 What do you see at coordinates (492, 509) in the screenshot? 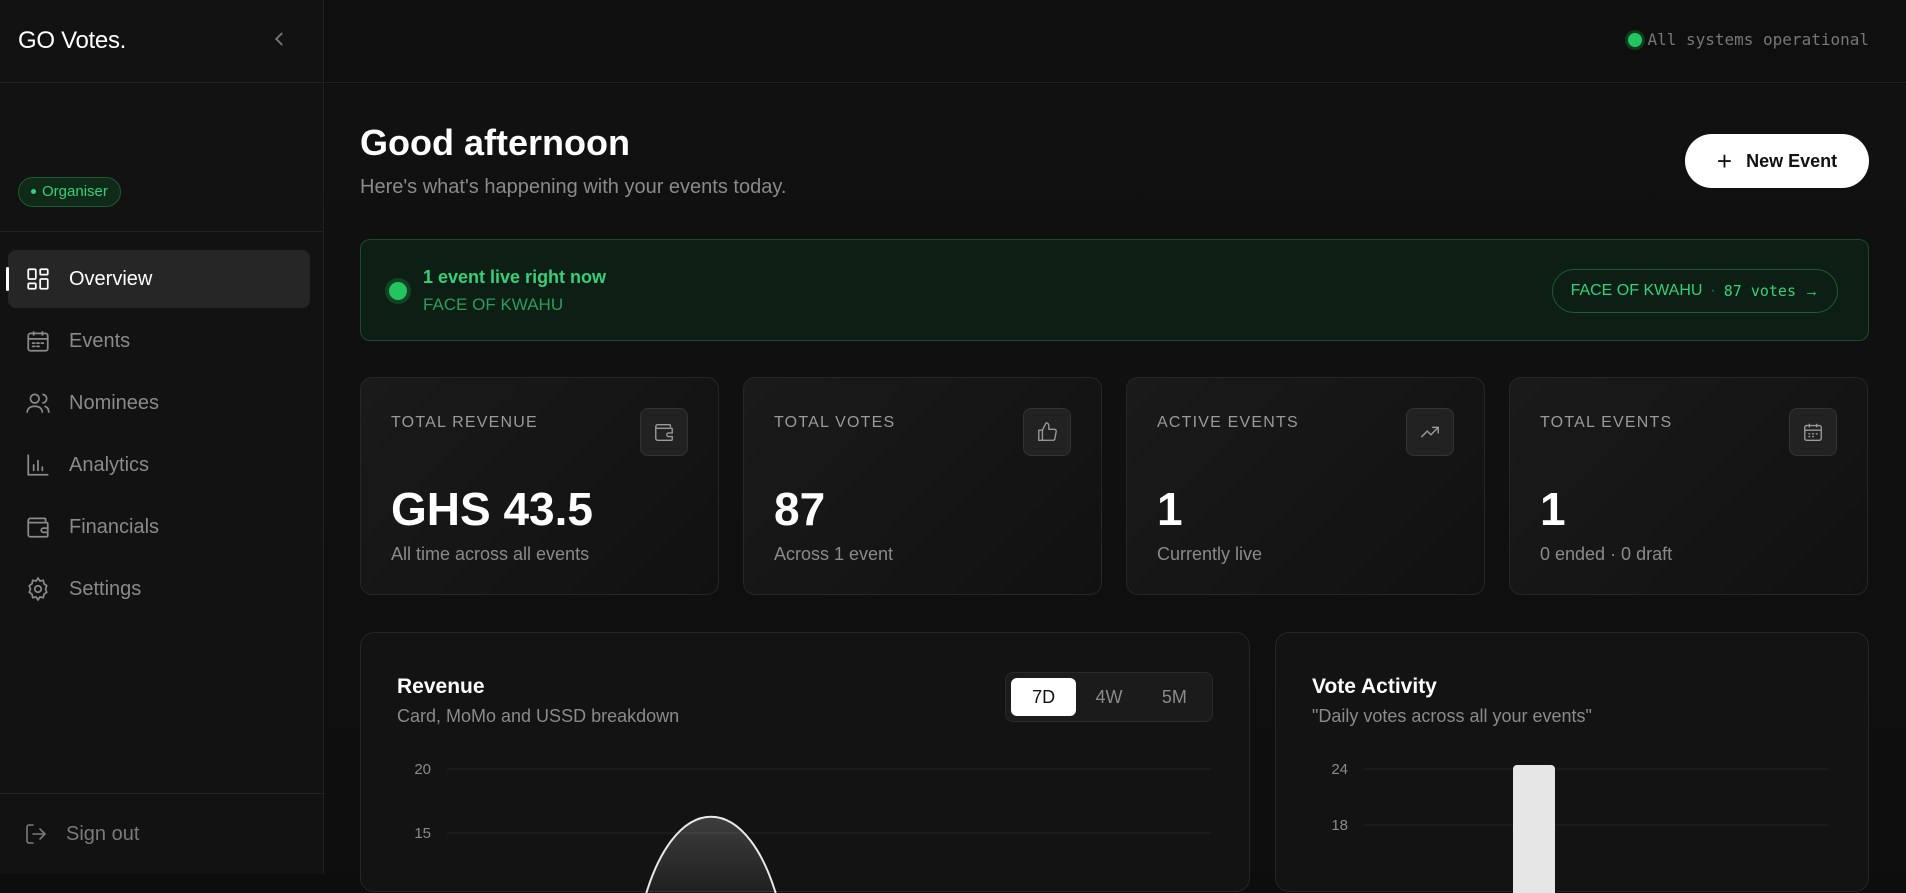
I see `stat-value: GHS 43.5` at bounding box center [492, 509].